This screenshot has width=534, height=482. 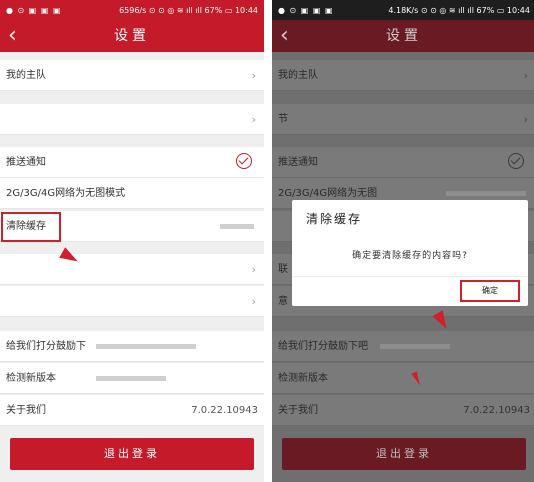 I want to click on status-info: 4.18K/s ⊙ ⊙ ◎ ≋ ıll ıll 67% ▭ 10:44, so click(x=459, y=10).